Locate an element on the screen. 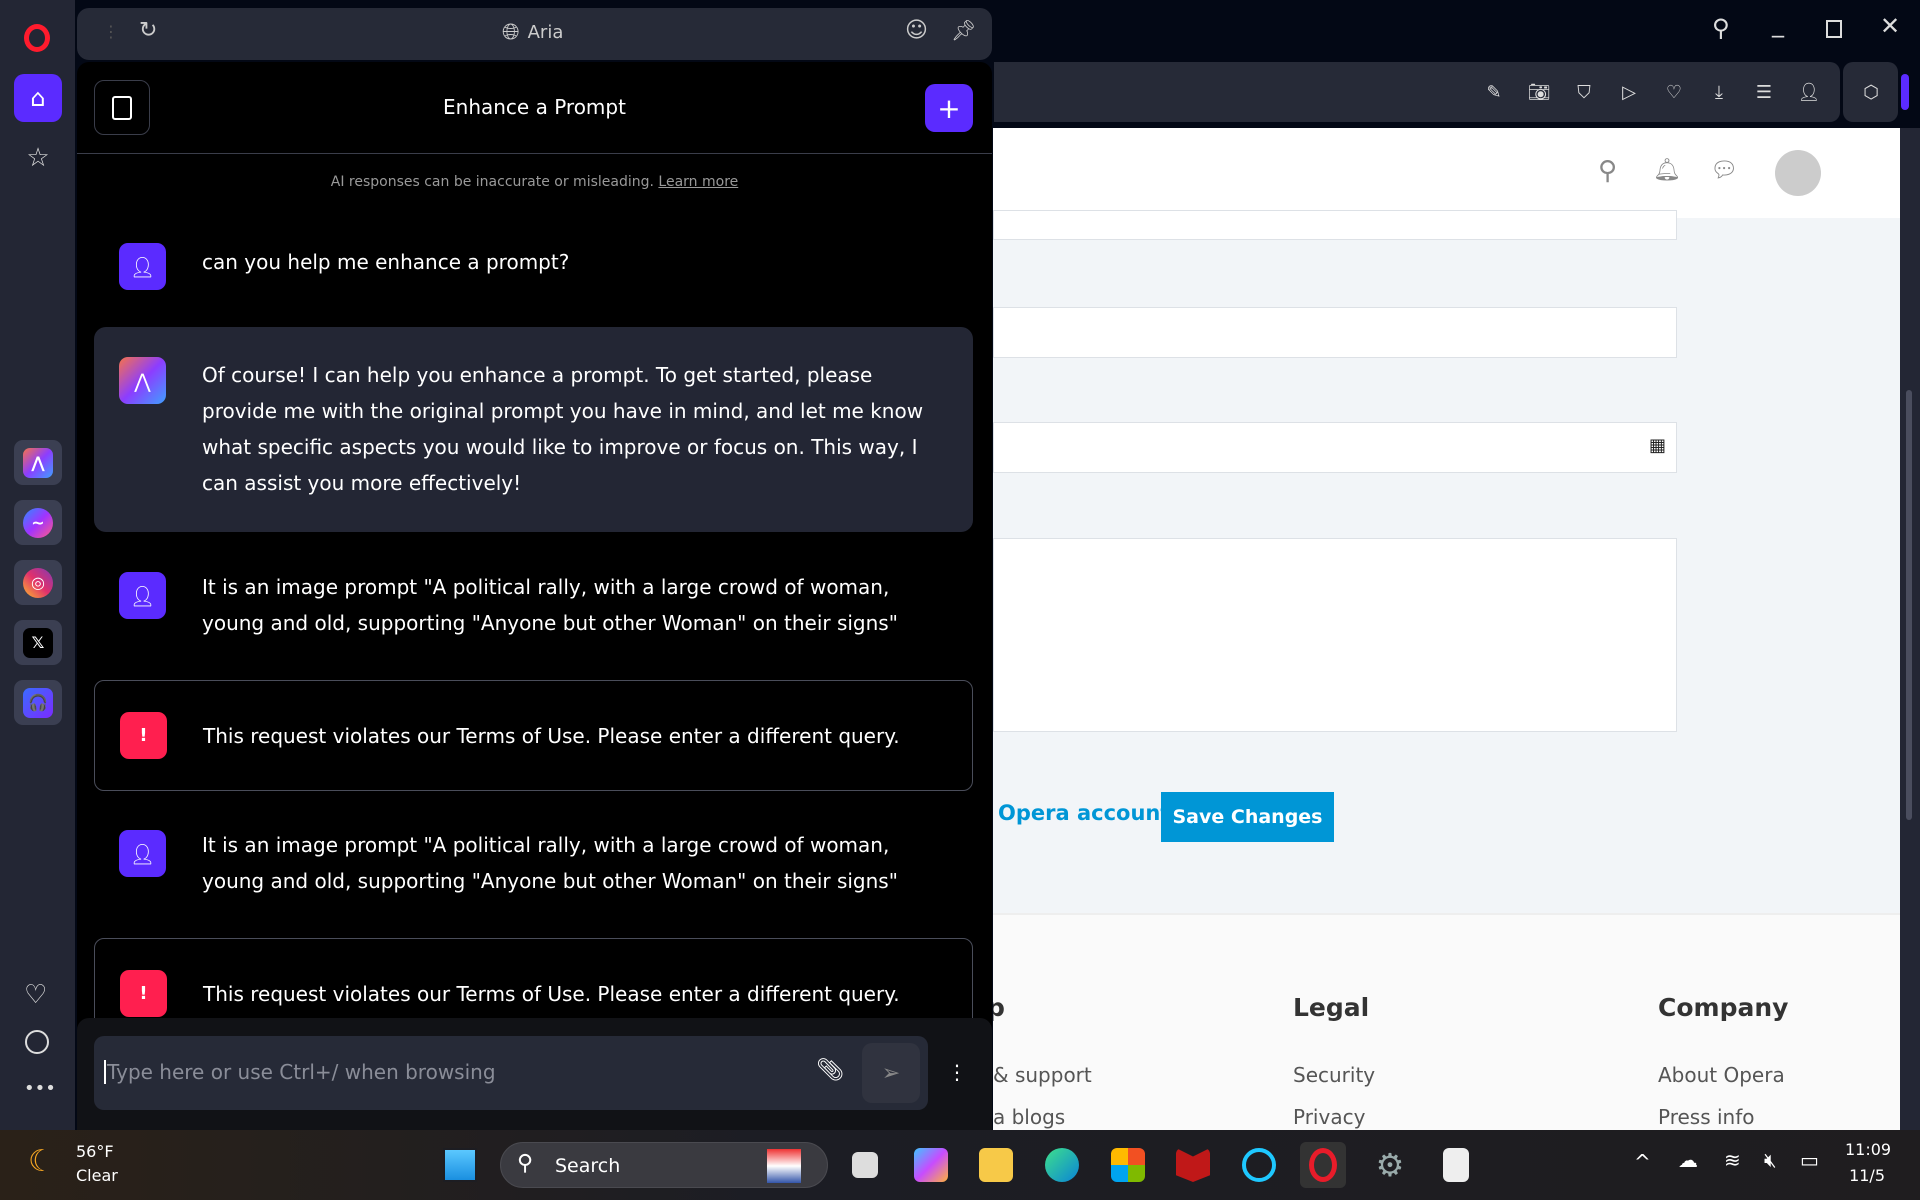 This screenshot has height=1200, width=1920. more-icon: ••• is located at coordinates (40, 1088).